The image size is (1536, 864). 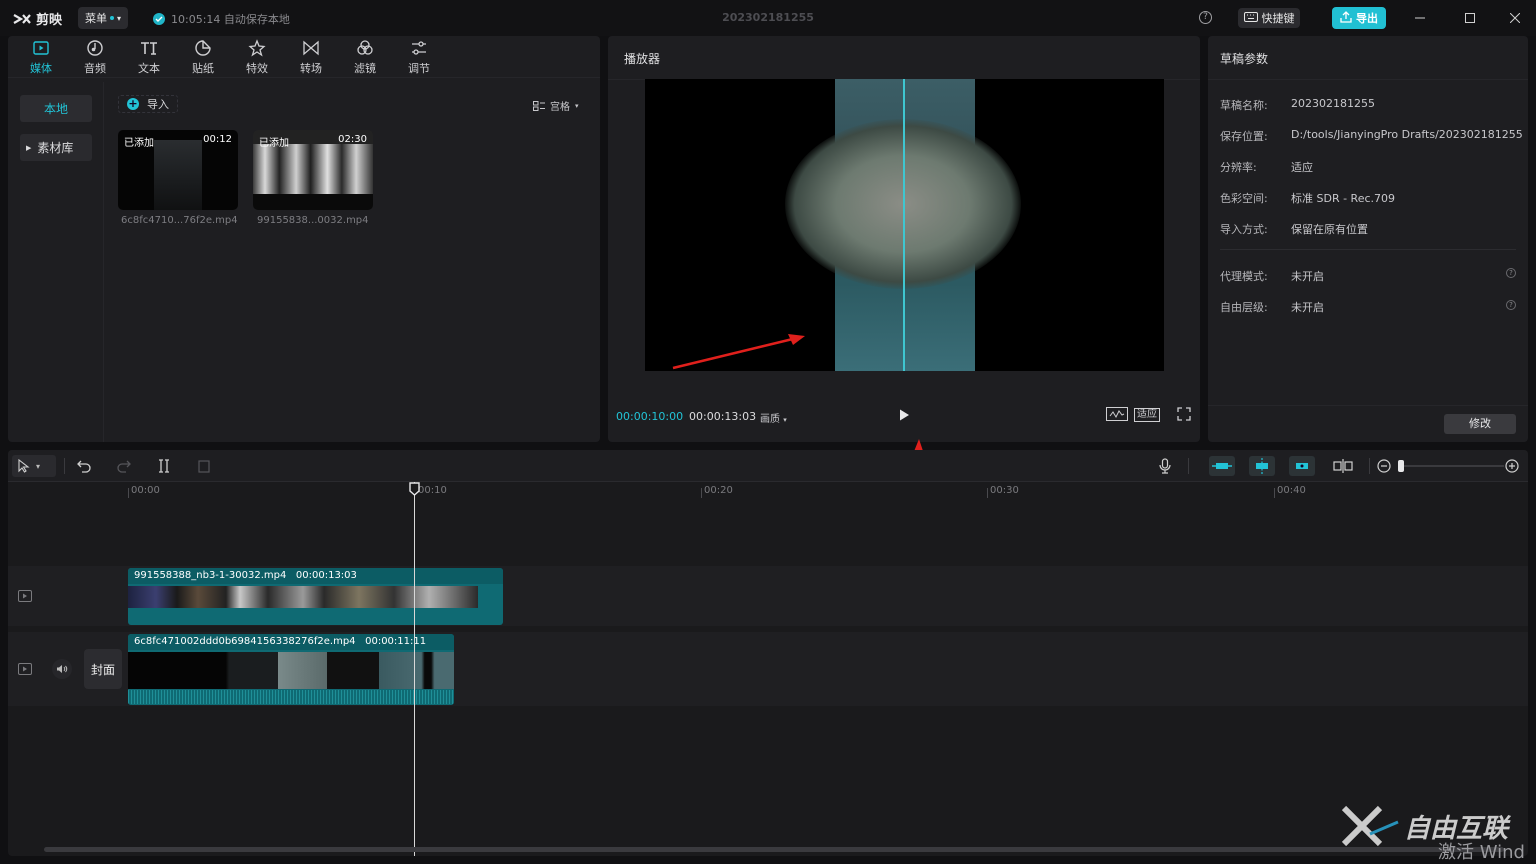 What do you see at coordinates (1184, 415) in the screenshot?
I see `fullscreen-icon` at bounding box center [1184, 415].